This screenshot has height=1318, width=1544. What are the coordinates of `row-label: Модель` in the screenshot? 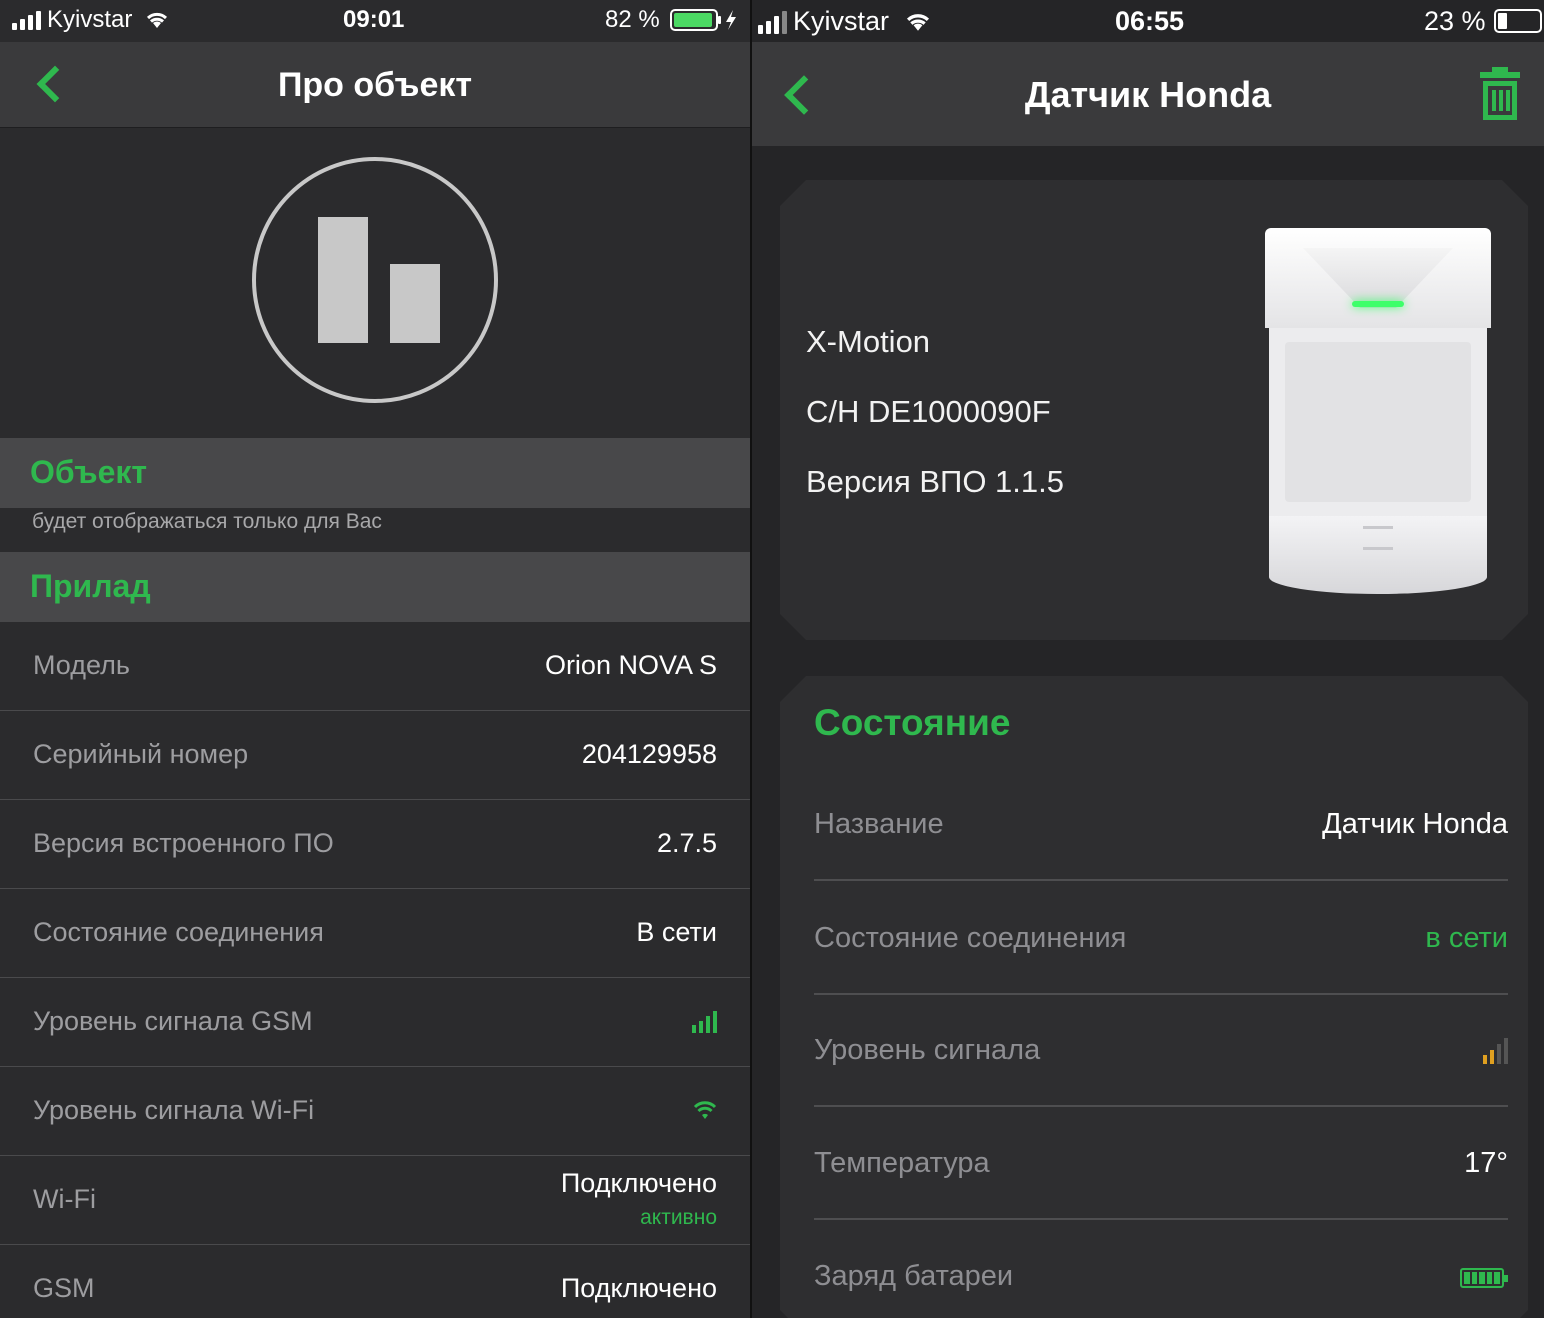 It's located at (81, 665).